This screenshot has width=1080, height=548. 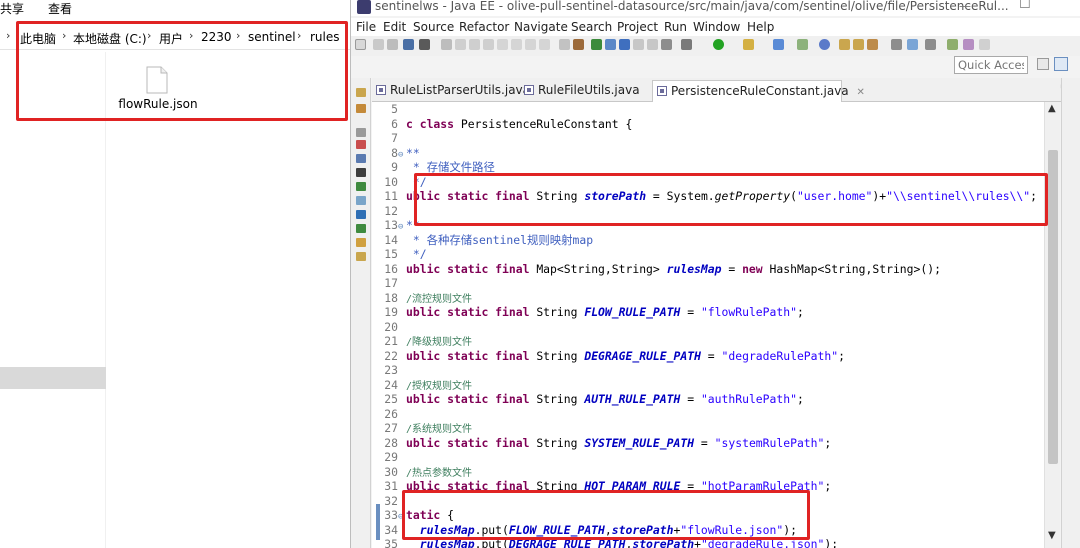 What do you see at coordinates (1053, 307) in the screenshot?
I see `scrollbar-thumb` at bounding box center [1053, 307].